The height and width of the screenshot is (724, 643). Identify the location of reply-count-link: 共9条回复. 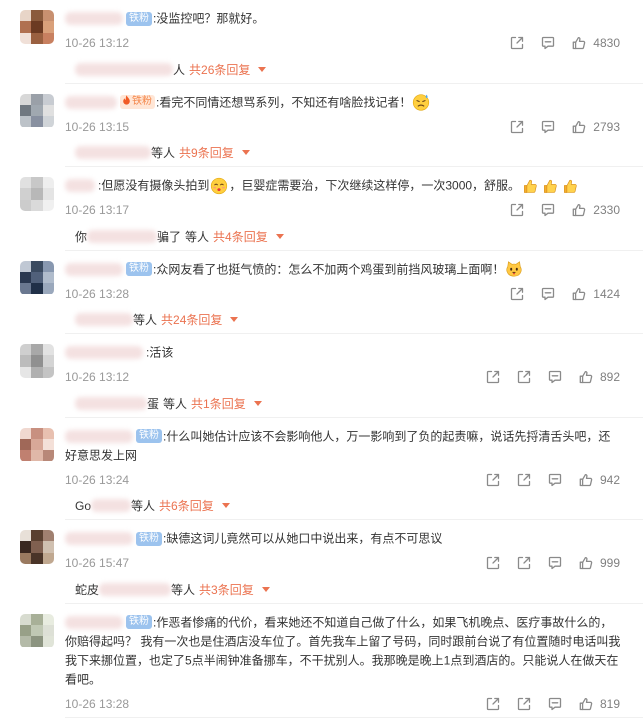
(206, 152).